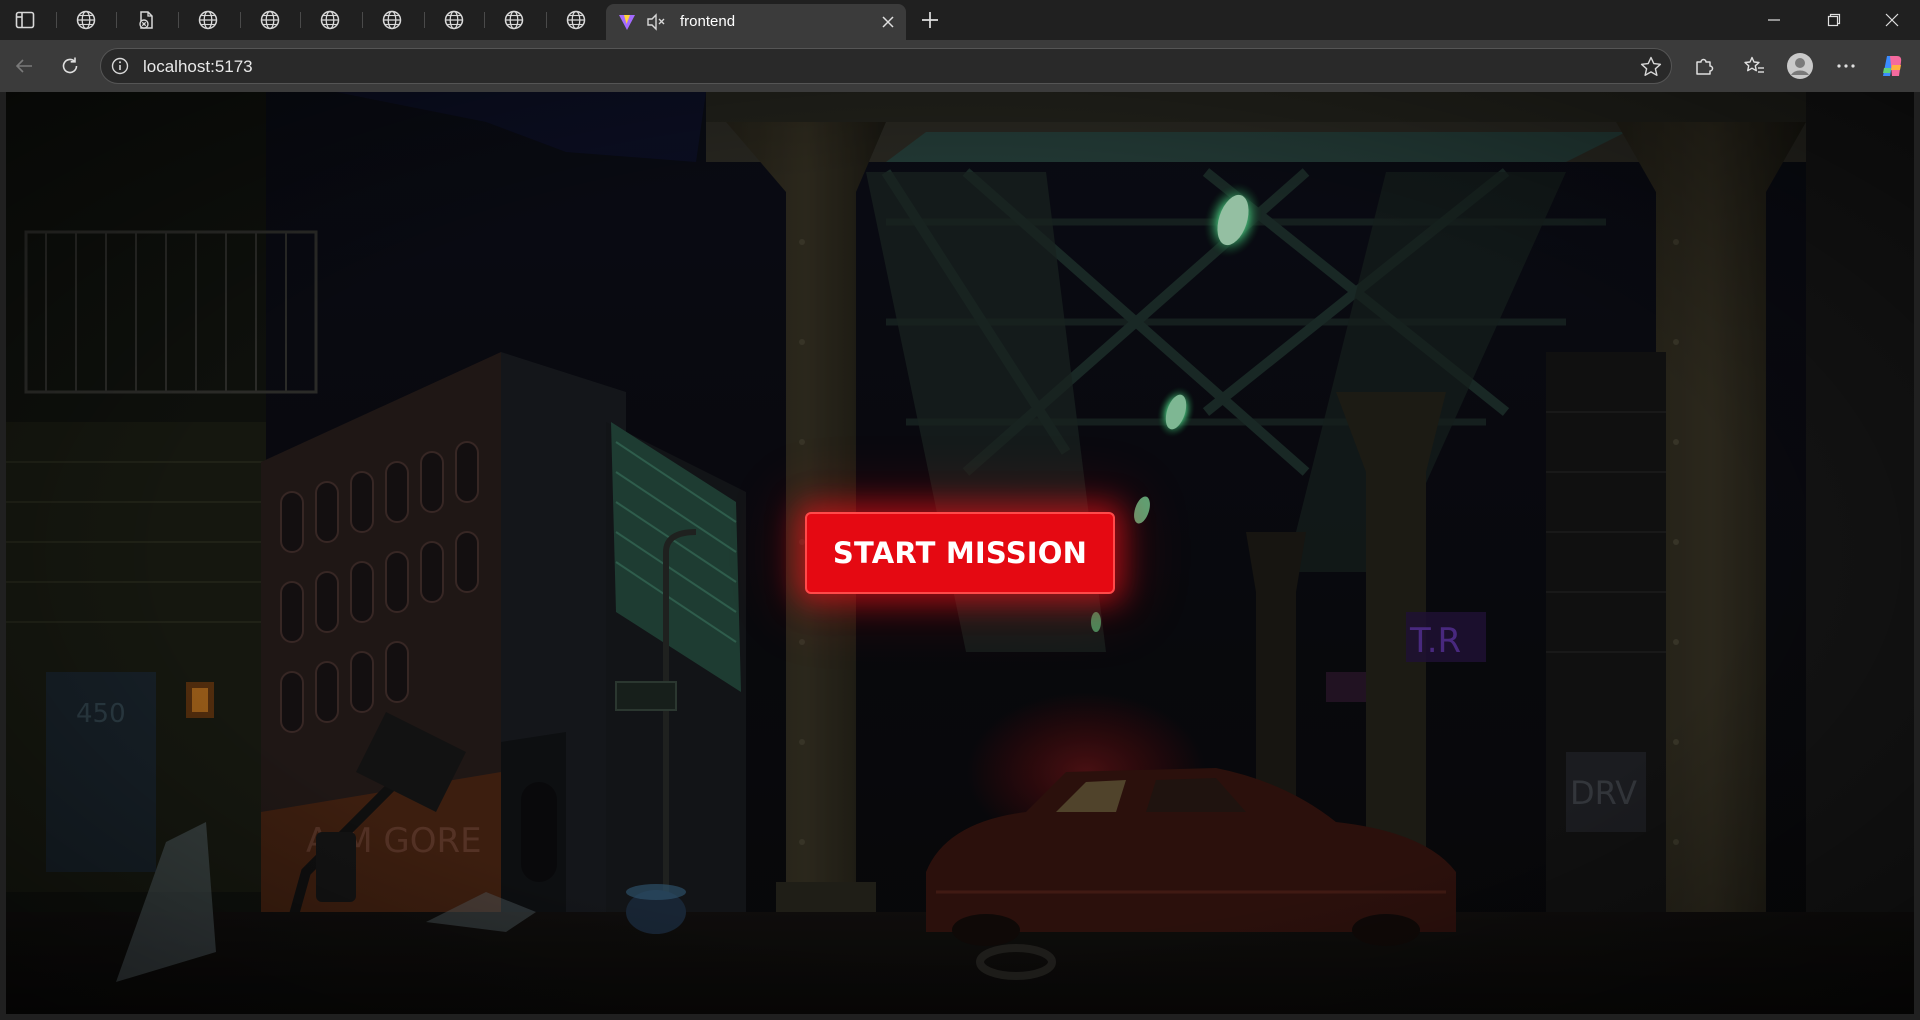 The width and height of the screenshot is (1920, 1020). Describe the element at coordinates (120, 66) in the screenshot. I see `info-icon` at that location.